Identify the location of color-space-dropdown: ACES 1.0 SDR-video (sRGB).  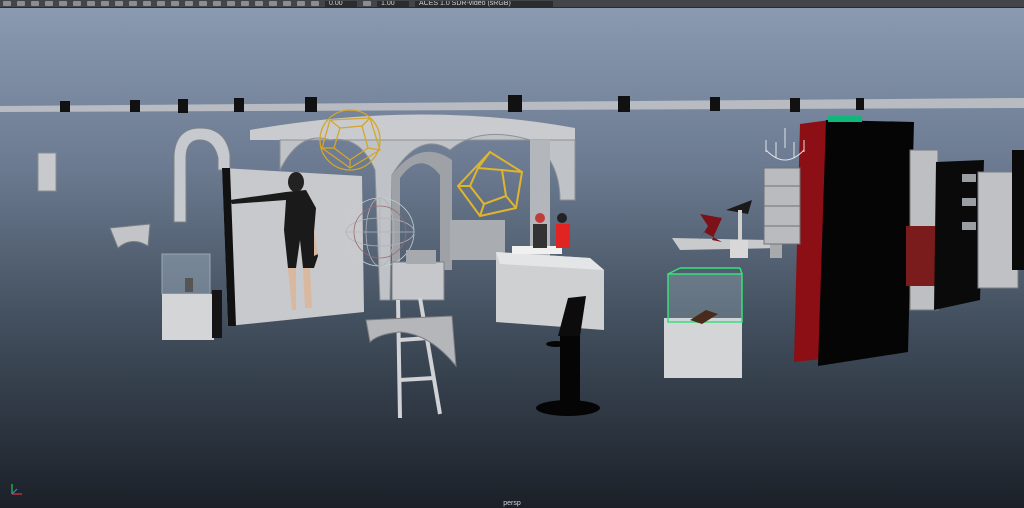
(484, 3).